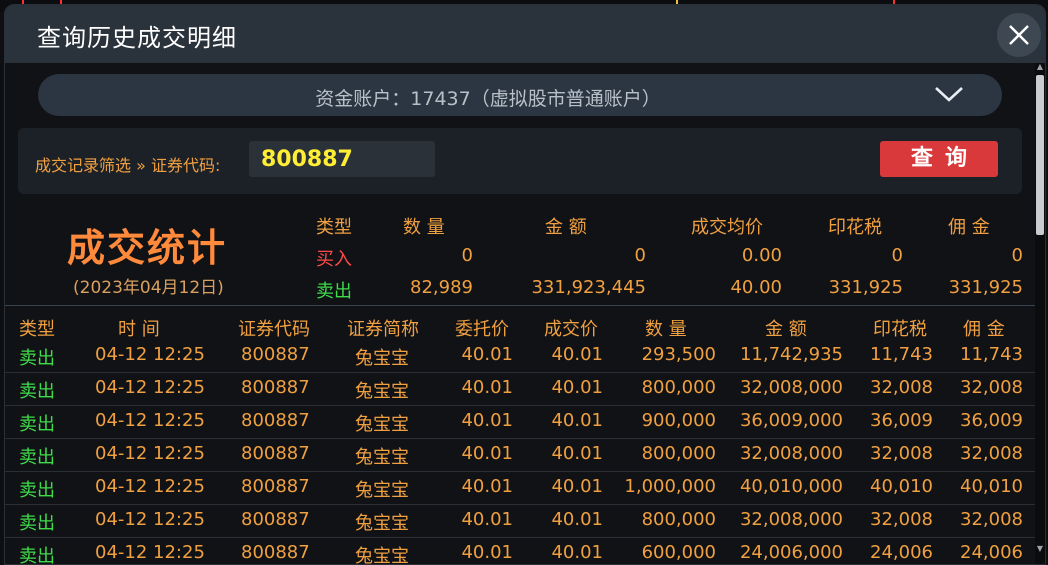  What do you see at coordinates (670, 486) in the screenshot?
I see `cell-qty: 1,000,000` at bounding box center [670, 486].